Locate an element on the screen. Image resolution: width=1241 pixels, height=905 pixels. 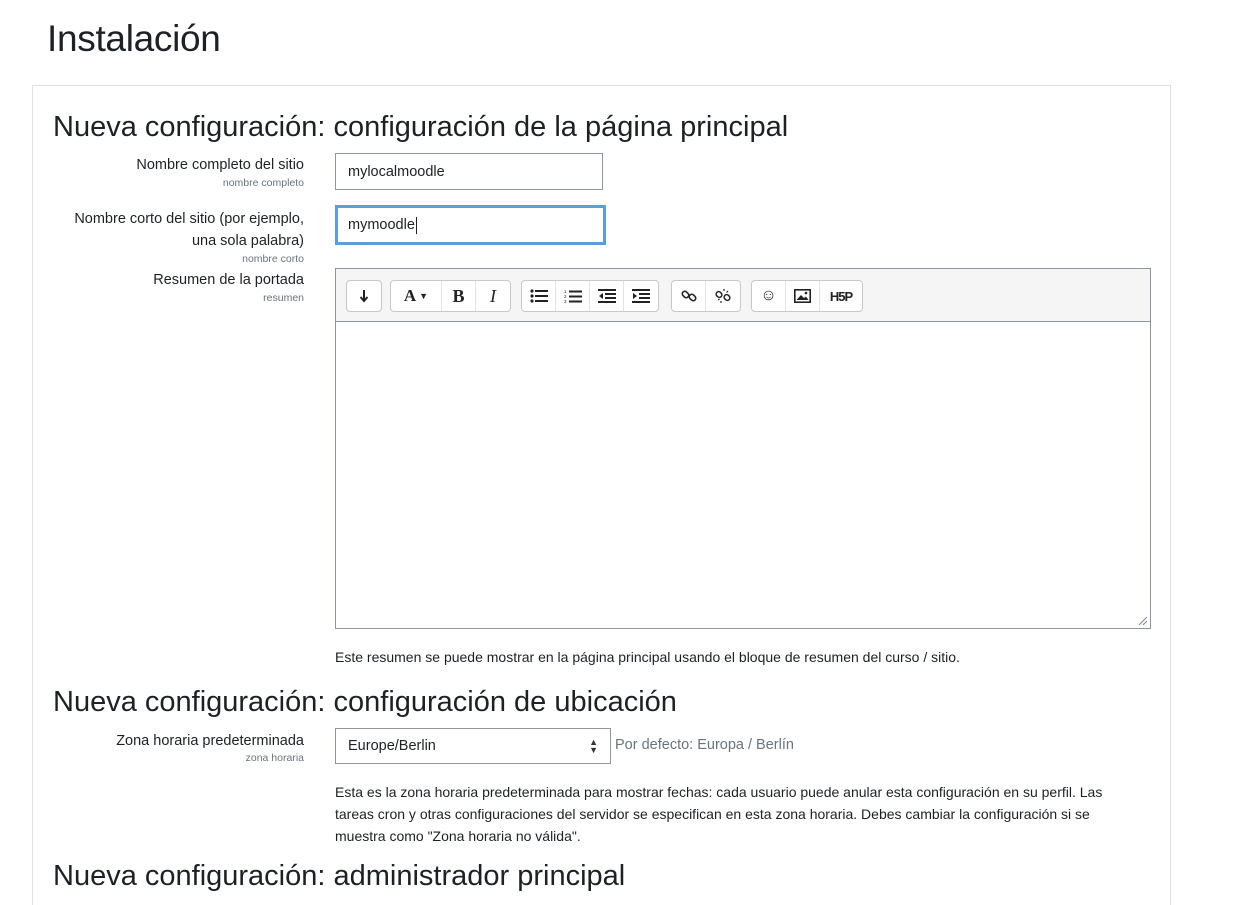
timezone-label: Zona horaria predeterminada is located at coordinates (210, 741).